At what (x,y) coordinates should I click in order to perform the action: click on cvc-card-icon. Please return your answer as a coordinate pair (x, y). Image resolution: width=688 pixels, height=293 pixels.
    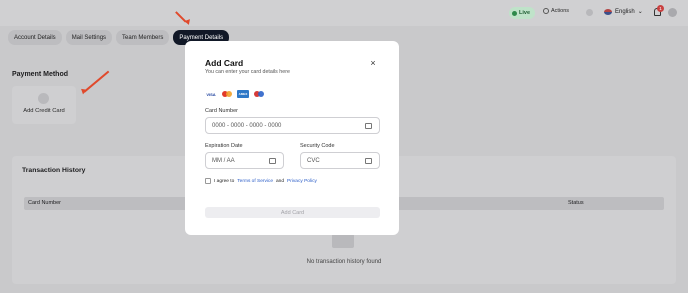
    Looking at the image, I should click on (368, 161).